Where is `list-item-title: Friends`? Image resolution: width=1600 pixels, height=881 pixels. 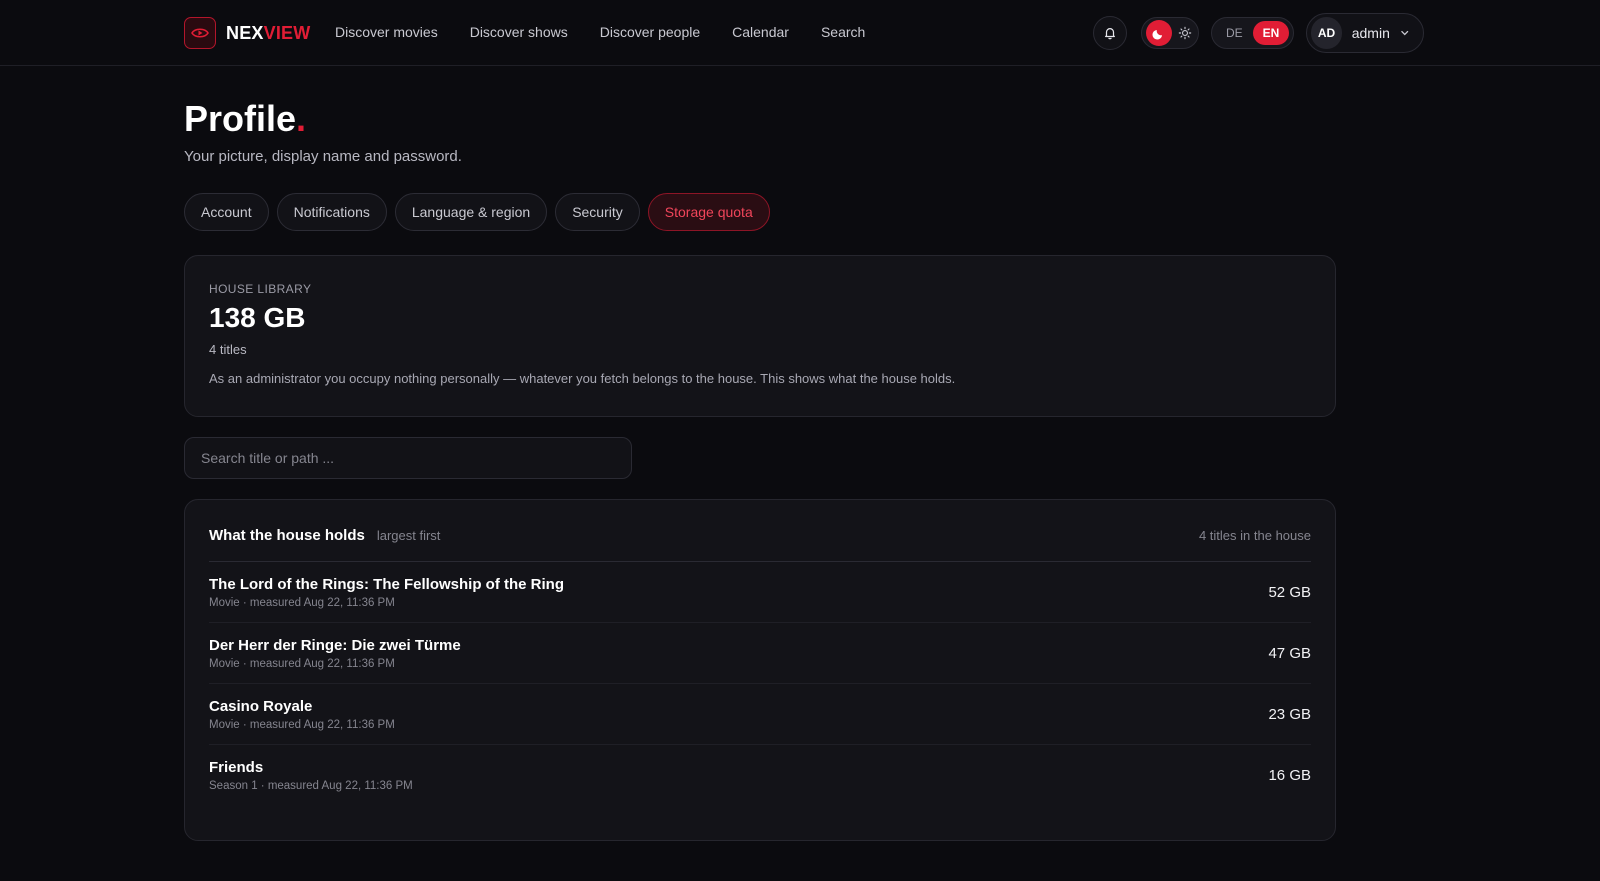
list-item-title: Friends is located at coordinates (236, 767).